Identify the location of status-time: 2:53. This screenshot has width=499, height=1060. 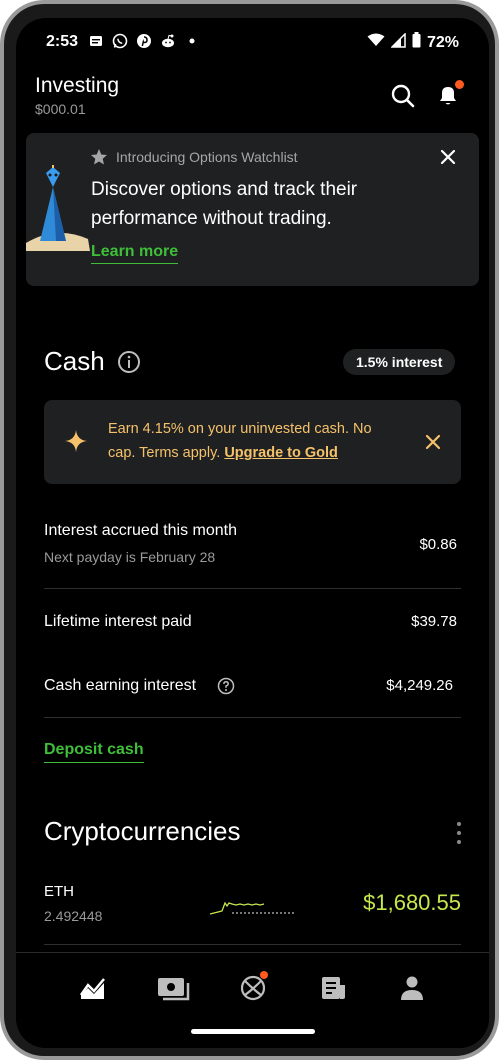
(62, 41).